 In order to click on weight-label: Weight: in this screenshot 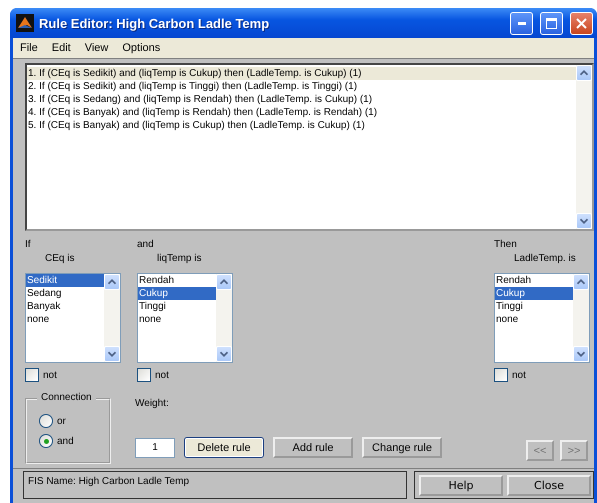, I will do `click(152, 403)`.